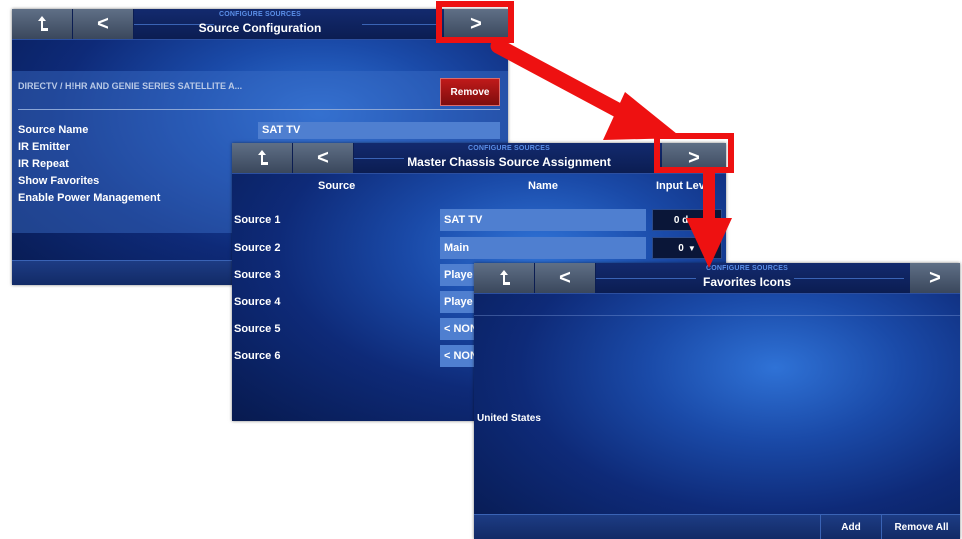 The height and width of the screenshot is (539, 962). I want to click on source-label: Source 6, so click(257, 356).